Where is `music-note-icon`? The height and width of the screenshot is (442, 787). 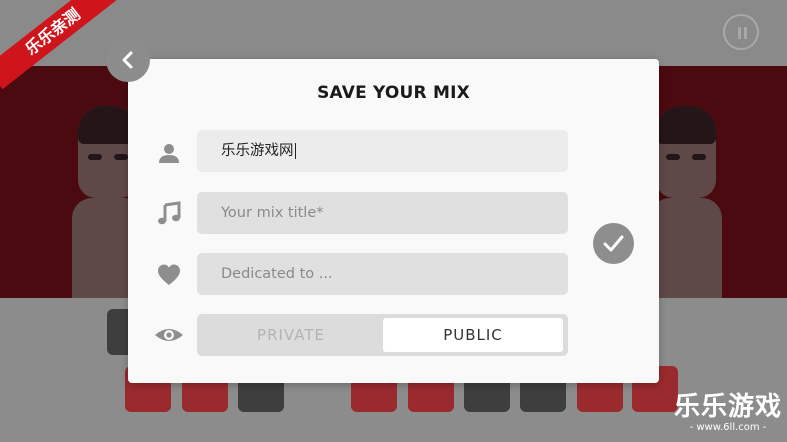 music-note-icon is located at coordinates (169, 214).